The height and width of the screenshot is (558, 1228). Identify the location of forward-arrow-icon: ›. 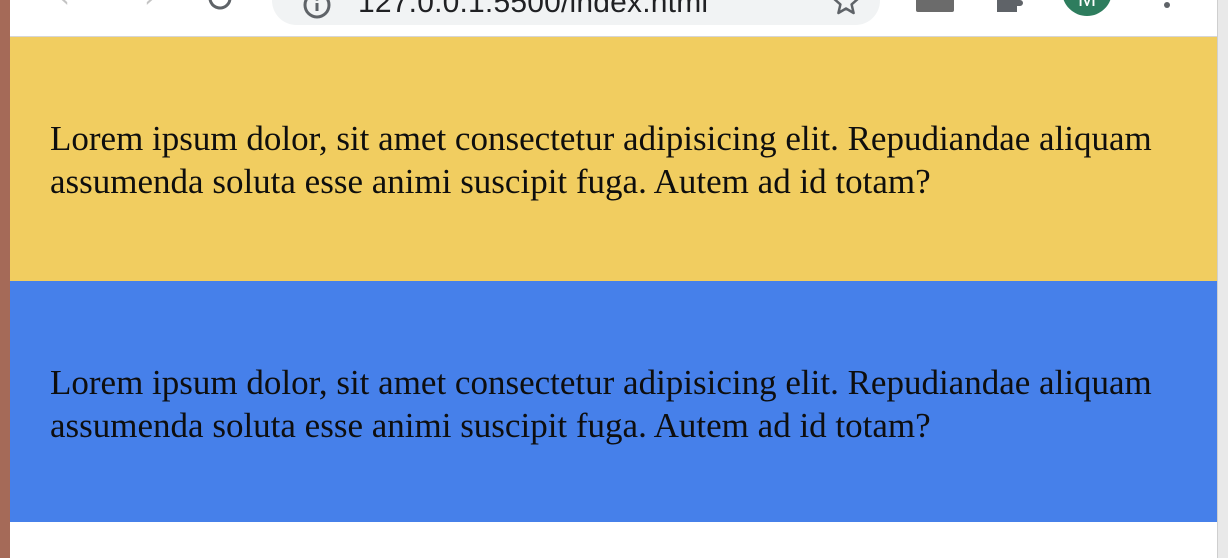
(150, 7).